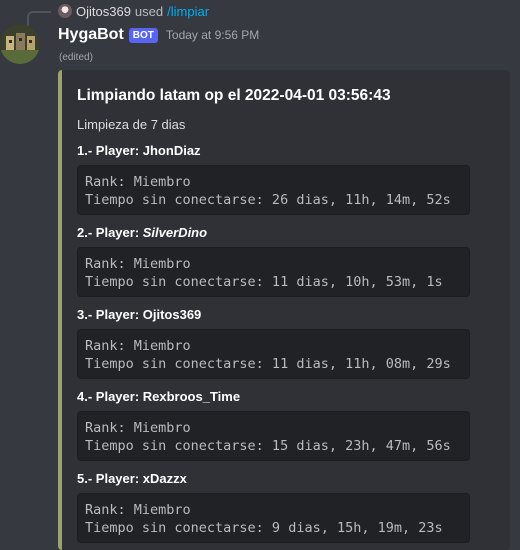 The image size is (520, 550). I want to click on field-player: JhonDiaz, so click(171, 150).